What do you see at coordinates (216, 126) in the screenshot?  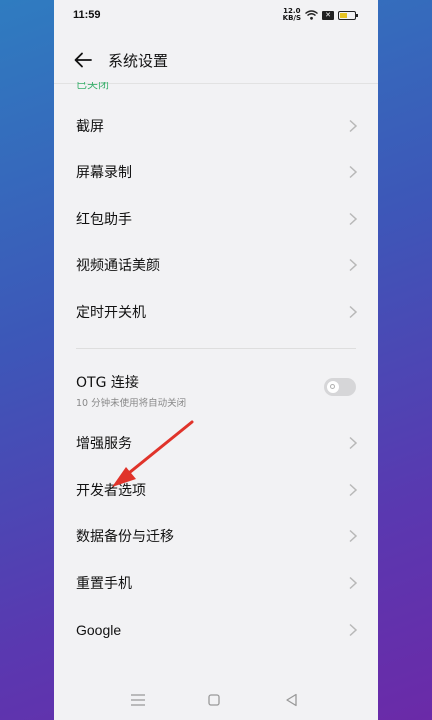 I see `list-item-screenshot: 截屏` at bounding box center [216, 126].